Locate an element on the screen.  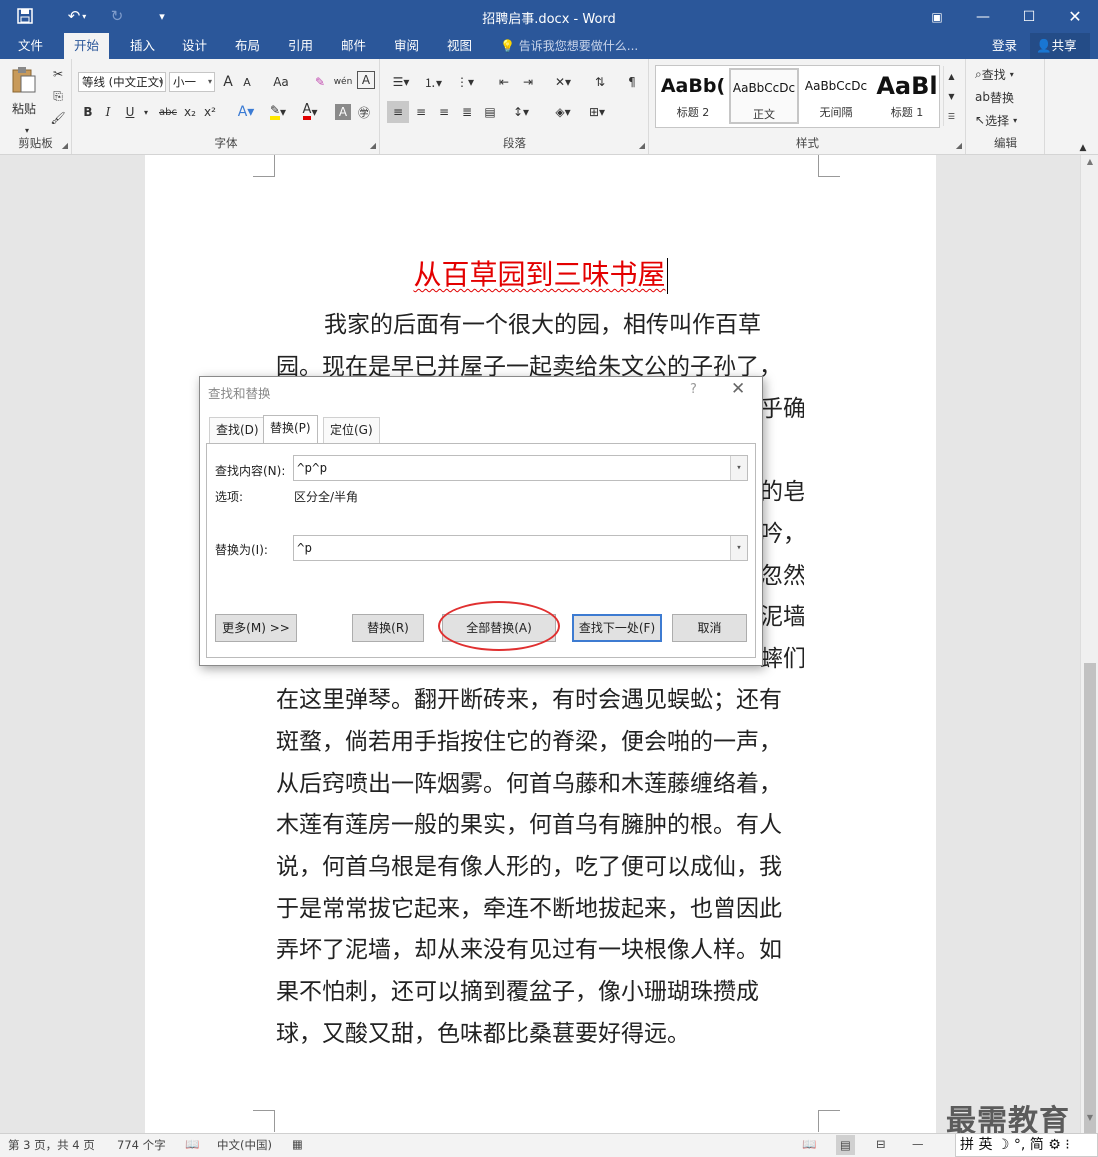
scroll-thumb is located at coordinates (1090, 898).